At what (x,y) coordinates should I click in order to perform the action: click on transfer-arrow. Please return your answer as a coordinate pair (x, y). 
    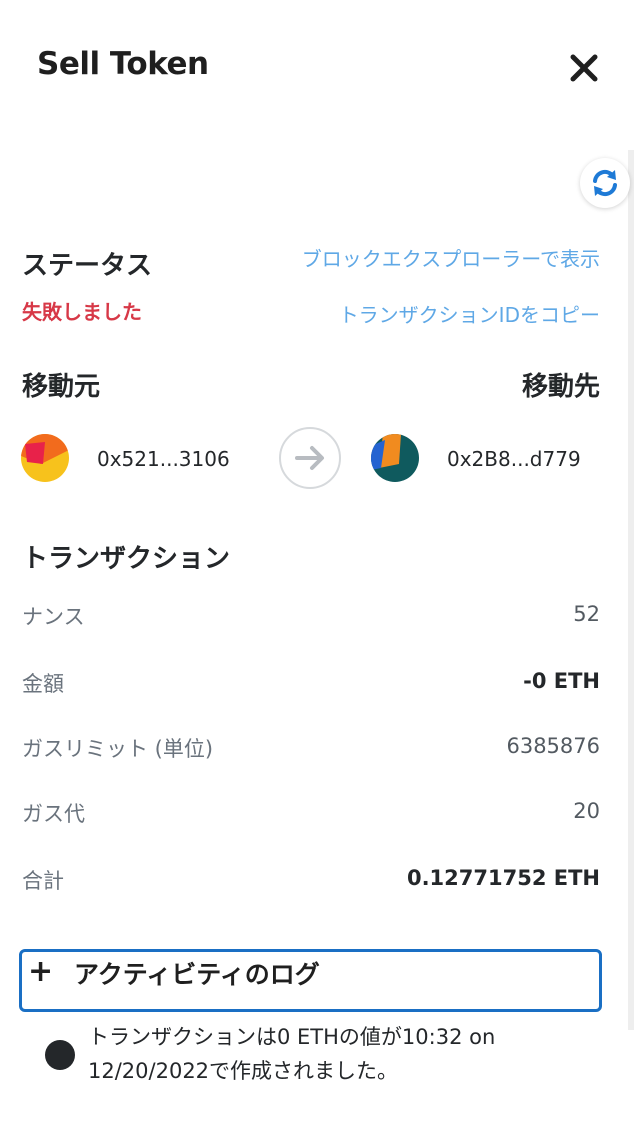
    Looking at the image, I should click on (310, 458).